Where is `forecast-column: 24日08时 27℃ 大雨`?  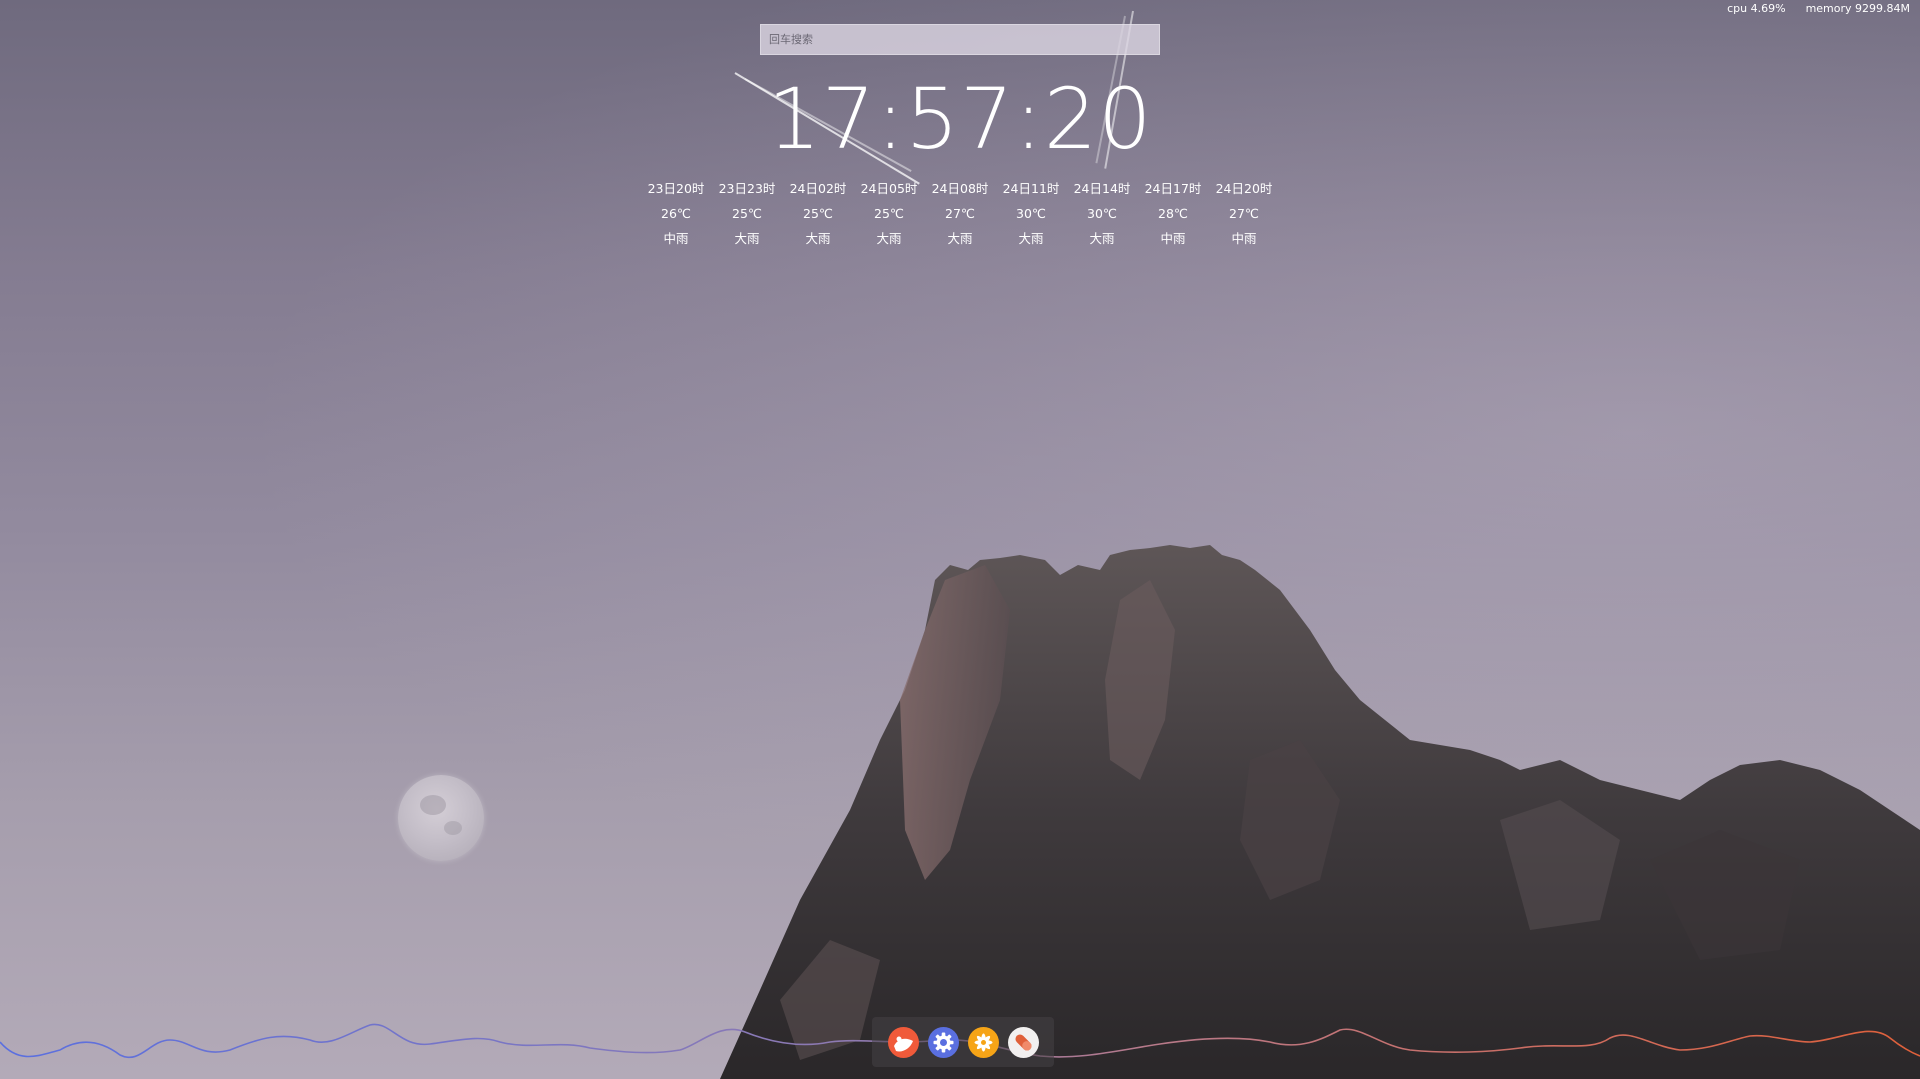 forecast-column: 24日08时 27℃ 大雨 is located at coordinates (960, 213).